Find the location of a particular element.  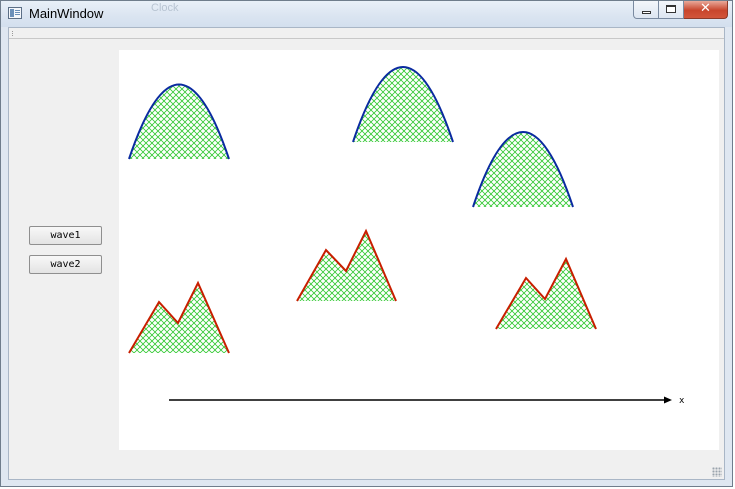

resize-grip is located at coordinates (717, 472).